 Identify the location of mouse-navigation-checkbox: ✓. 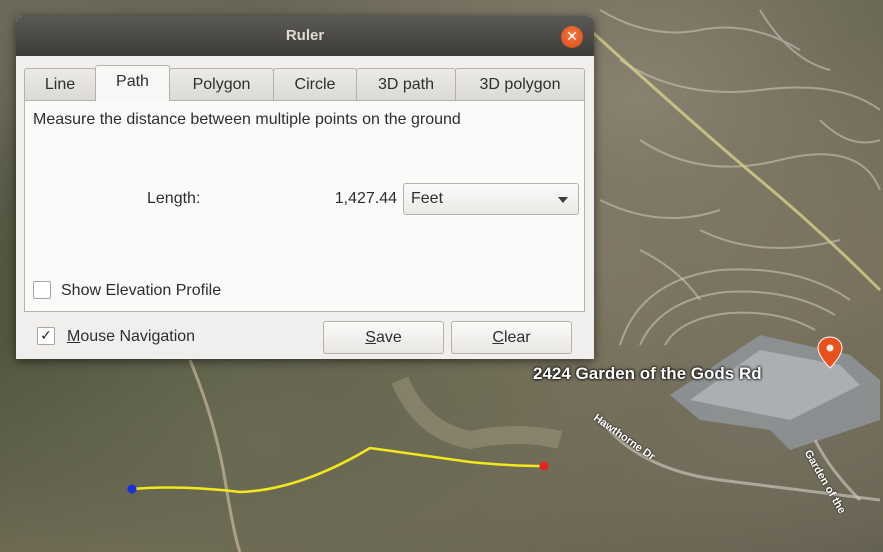
(46, 336).